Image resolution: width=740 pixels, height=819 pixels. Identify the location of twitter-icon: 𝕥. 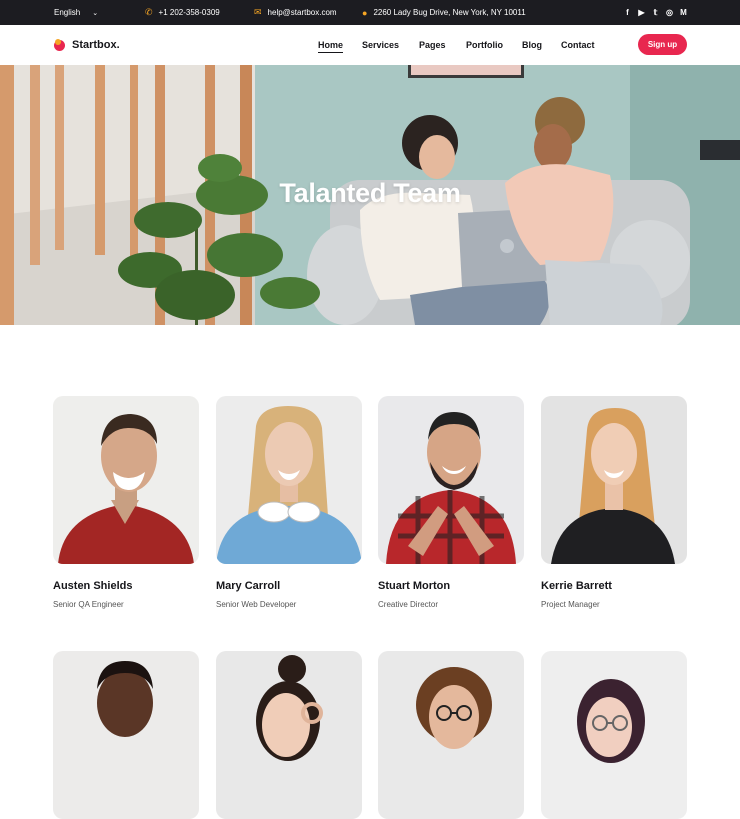
(655, 12).